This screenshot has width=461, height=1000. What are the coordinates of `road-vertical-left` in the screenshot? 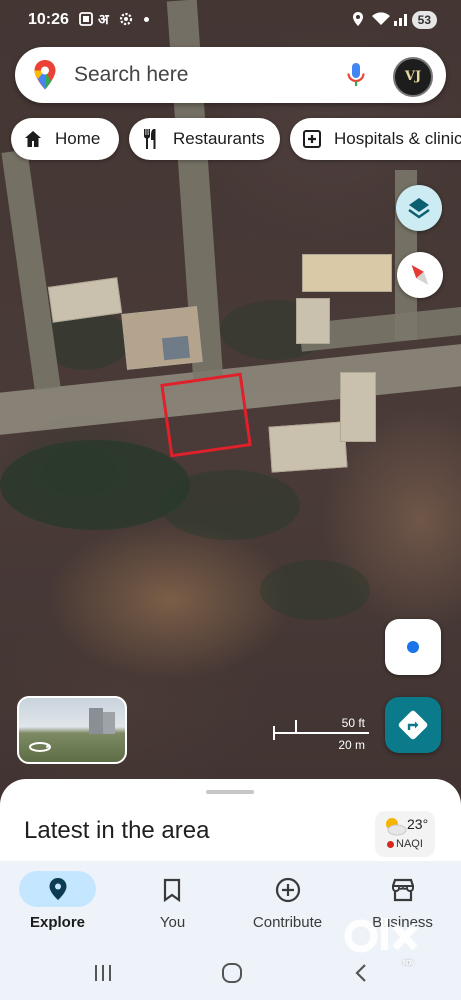 It's located at (31, 270).